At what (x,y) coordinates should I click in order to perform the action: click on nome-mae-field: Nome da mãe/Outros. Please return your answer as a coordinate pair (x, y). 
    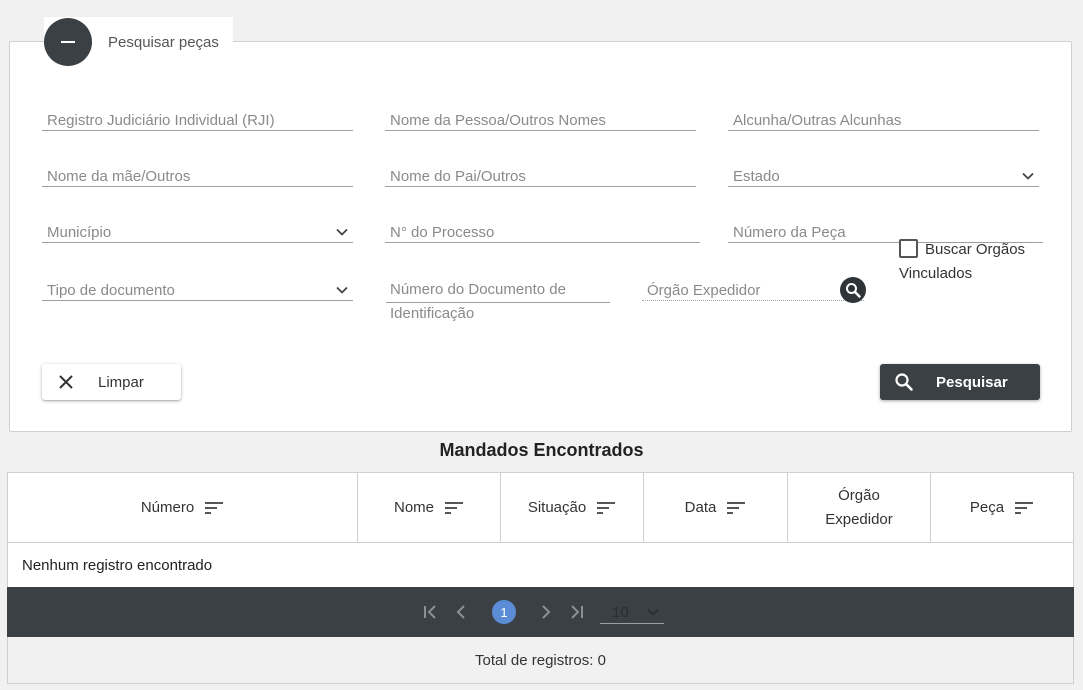
    Looking at the image, I should click on (197, 175).